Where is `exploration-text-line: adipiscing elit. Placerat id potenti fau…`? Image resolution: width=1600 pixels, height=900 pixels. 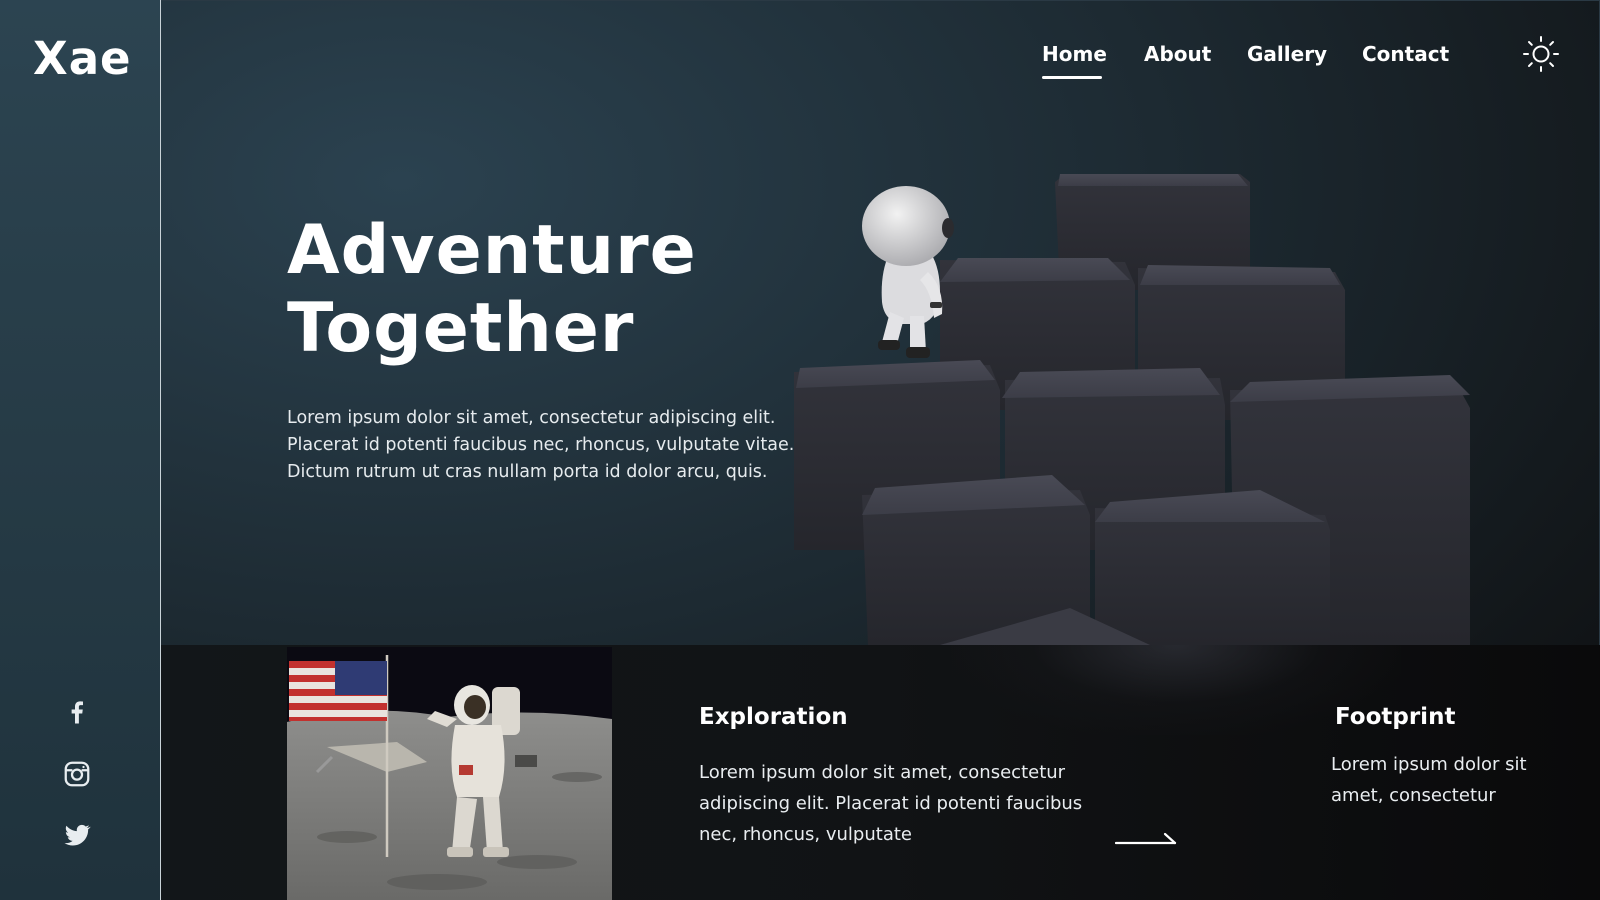 exploration-text-line: adipiscing elit. Placerat id potenti fau… is located at coordinates (891, 803).